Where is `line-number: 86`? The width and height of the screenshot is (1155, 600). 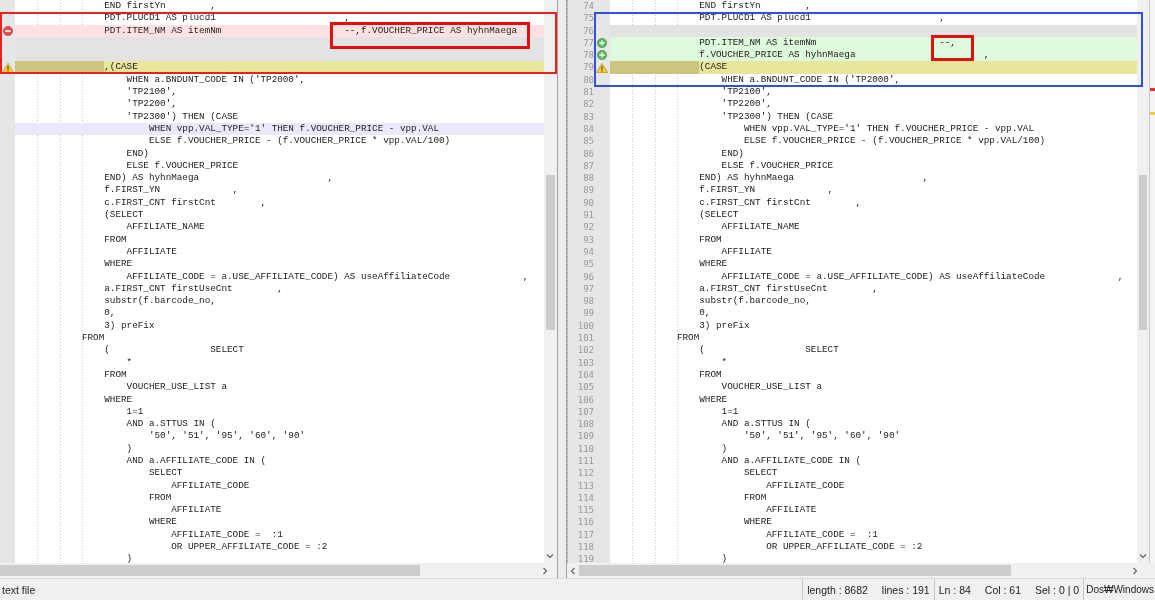 line-number: 86 is located at coordinates (588, 153).